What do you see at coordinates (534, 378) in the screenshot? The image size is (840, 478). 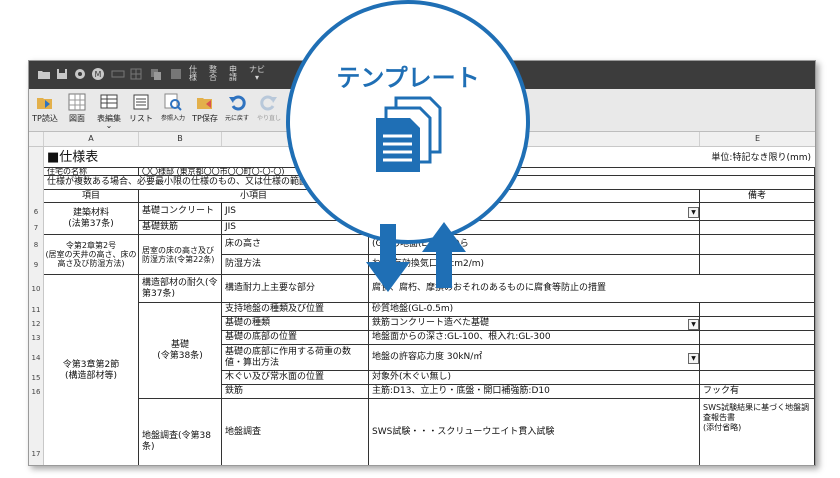 I see `cell-d15: 対象外(木ぐい無し)` at bounding box center [534, 378].